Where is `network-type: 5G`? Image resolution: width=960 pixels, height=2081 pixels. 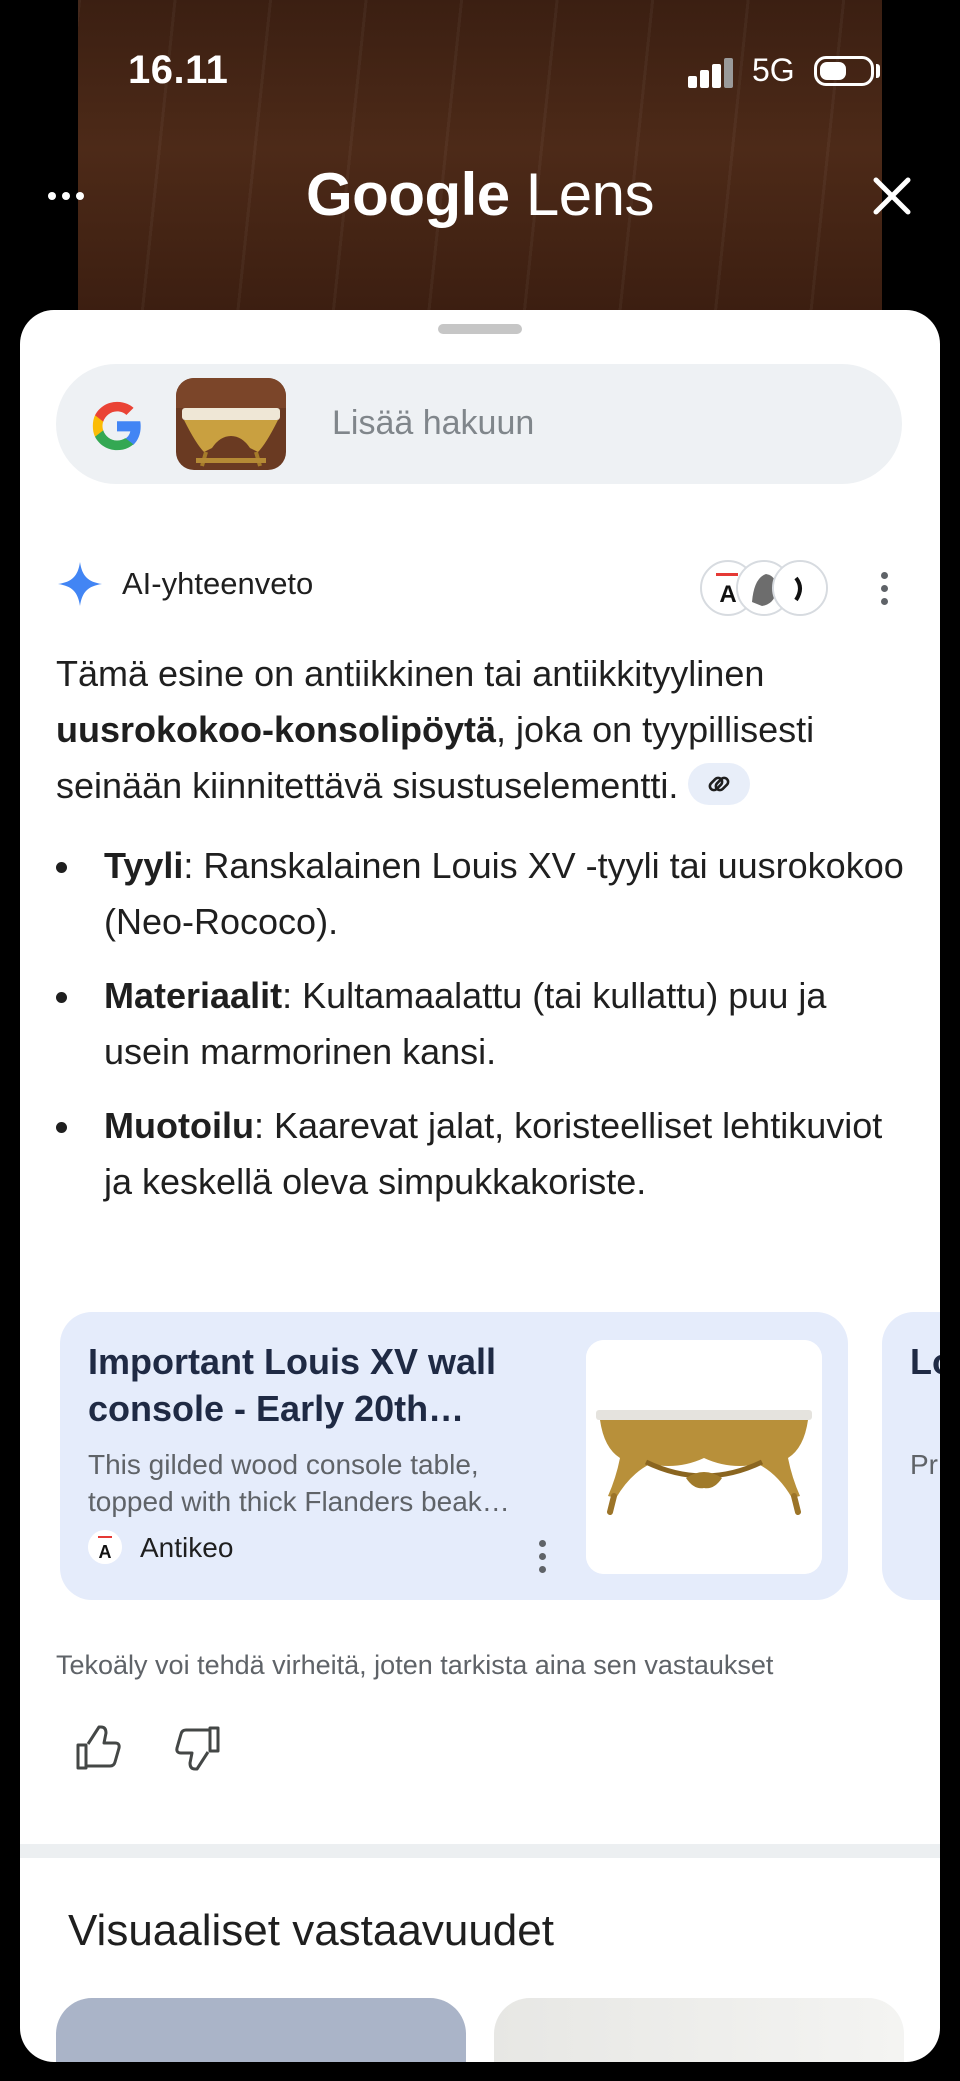
network-type: 5G is located at coordinates (773, 70).